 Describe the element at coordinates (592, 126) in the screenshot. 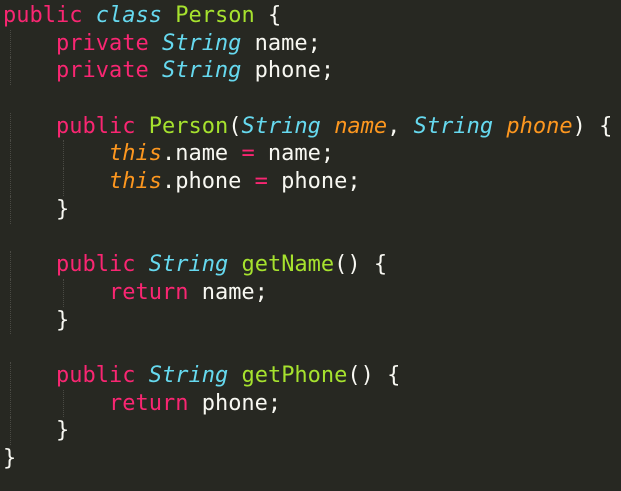

I see `code-token: ) {` at that location.